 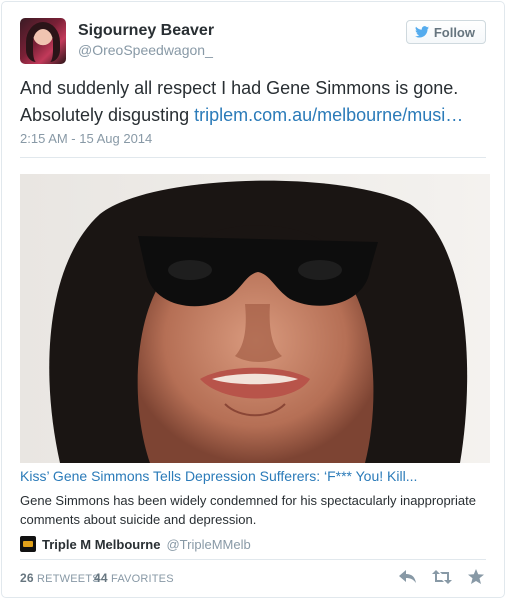 I want to click on source-name: Triple M Melbourne, so click(x=101, y=544).